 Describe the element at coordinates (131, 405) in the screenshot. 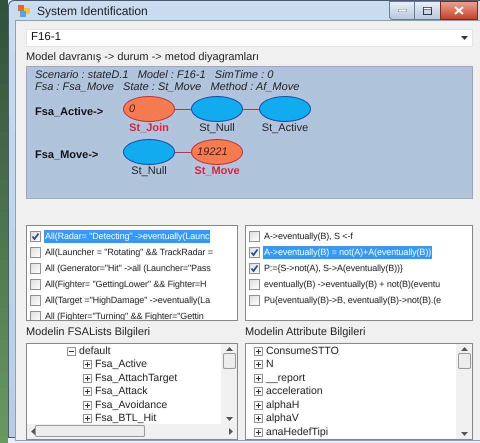

I see `tree-item: Fsa_Avoidance` at that location.